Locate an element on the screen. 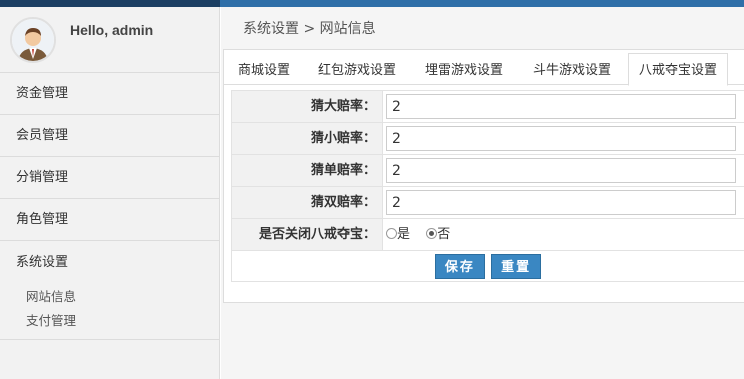  field-label: 猜双赔率： is located at coordinates (307, 202).